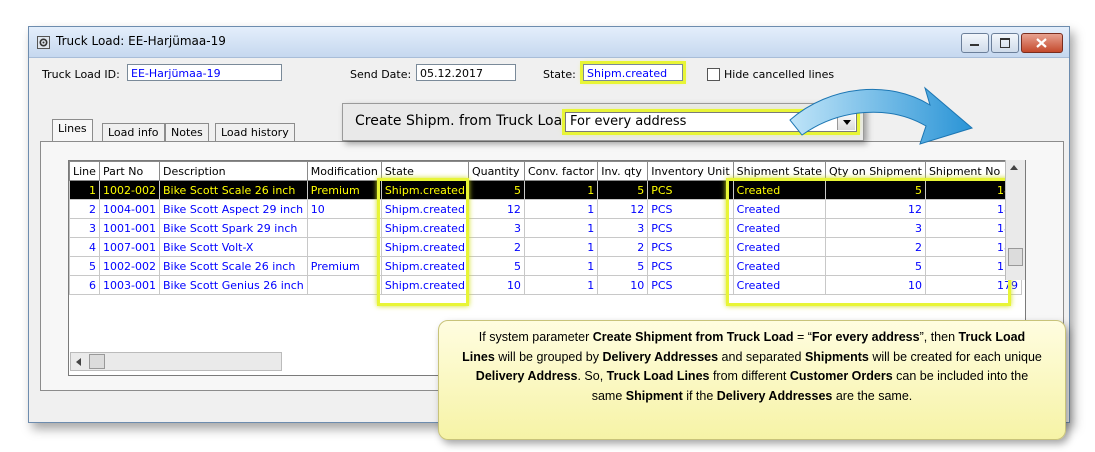 This screenshot has width=1095, height=452. Describe the element at coordinates (233, 209) in the screenshot. I see `cell-description: Bike Scott Aspect 29 inch` at that location.